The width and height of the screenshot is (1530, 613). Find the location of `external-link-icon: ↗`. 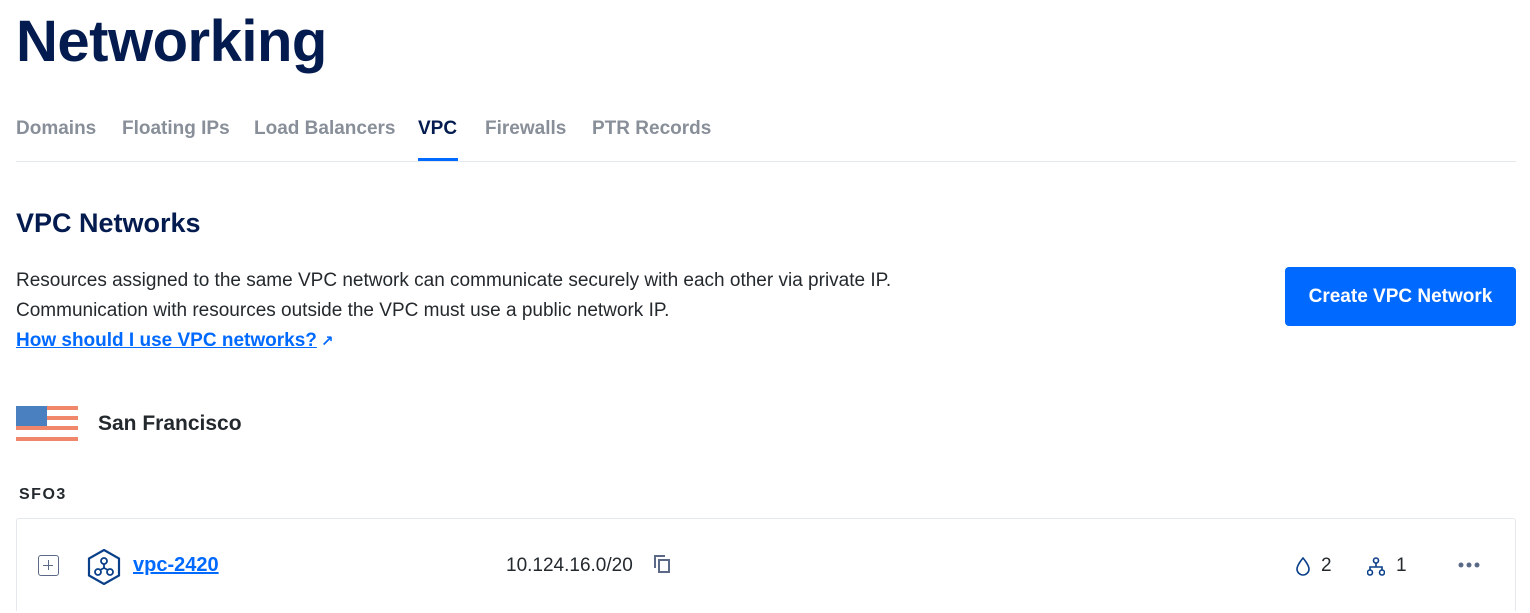

external-link-icon: ↗ is located at coordinates (327, 341).